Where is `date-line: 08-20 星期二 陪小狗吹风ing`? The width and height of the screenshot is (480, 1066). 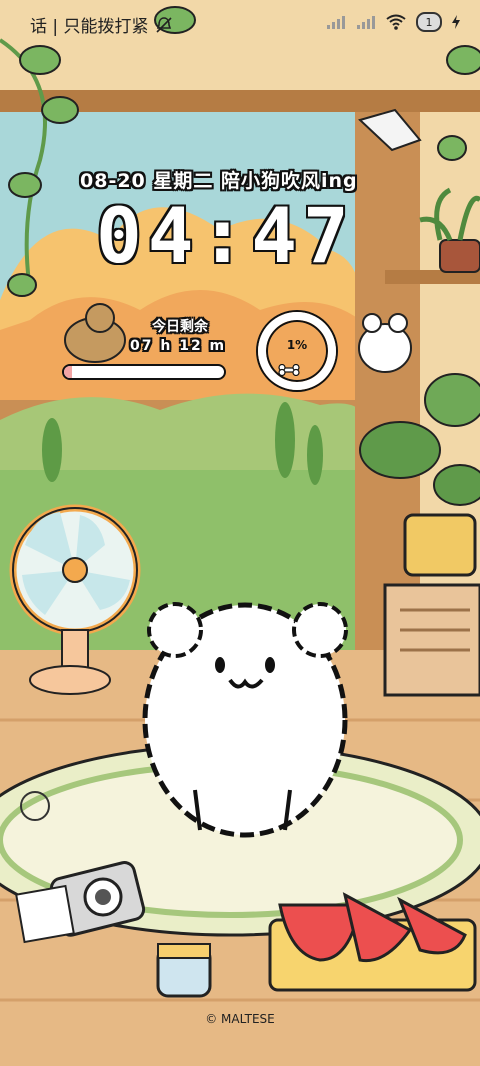
date-line: 08-20 星期二 陪小狗吹风ing is located at coordinates (219, 181).